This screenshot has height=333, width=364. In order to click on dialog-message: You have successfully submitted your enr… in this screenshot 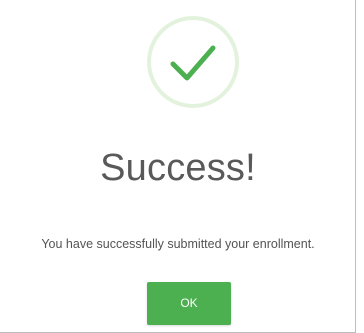, I will do `click(178, 244)`.